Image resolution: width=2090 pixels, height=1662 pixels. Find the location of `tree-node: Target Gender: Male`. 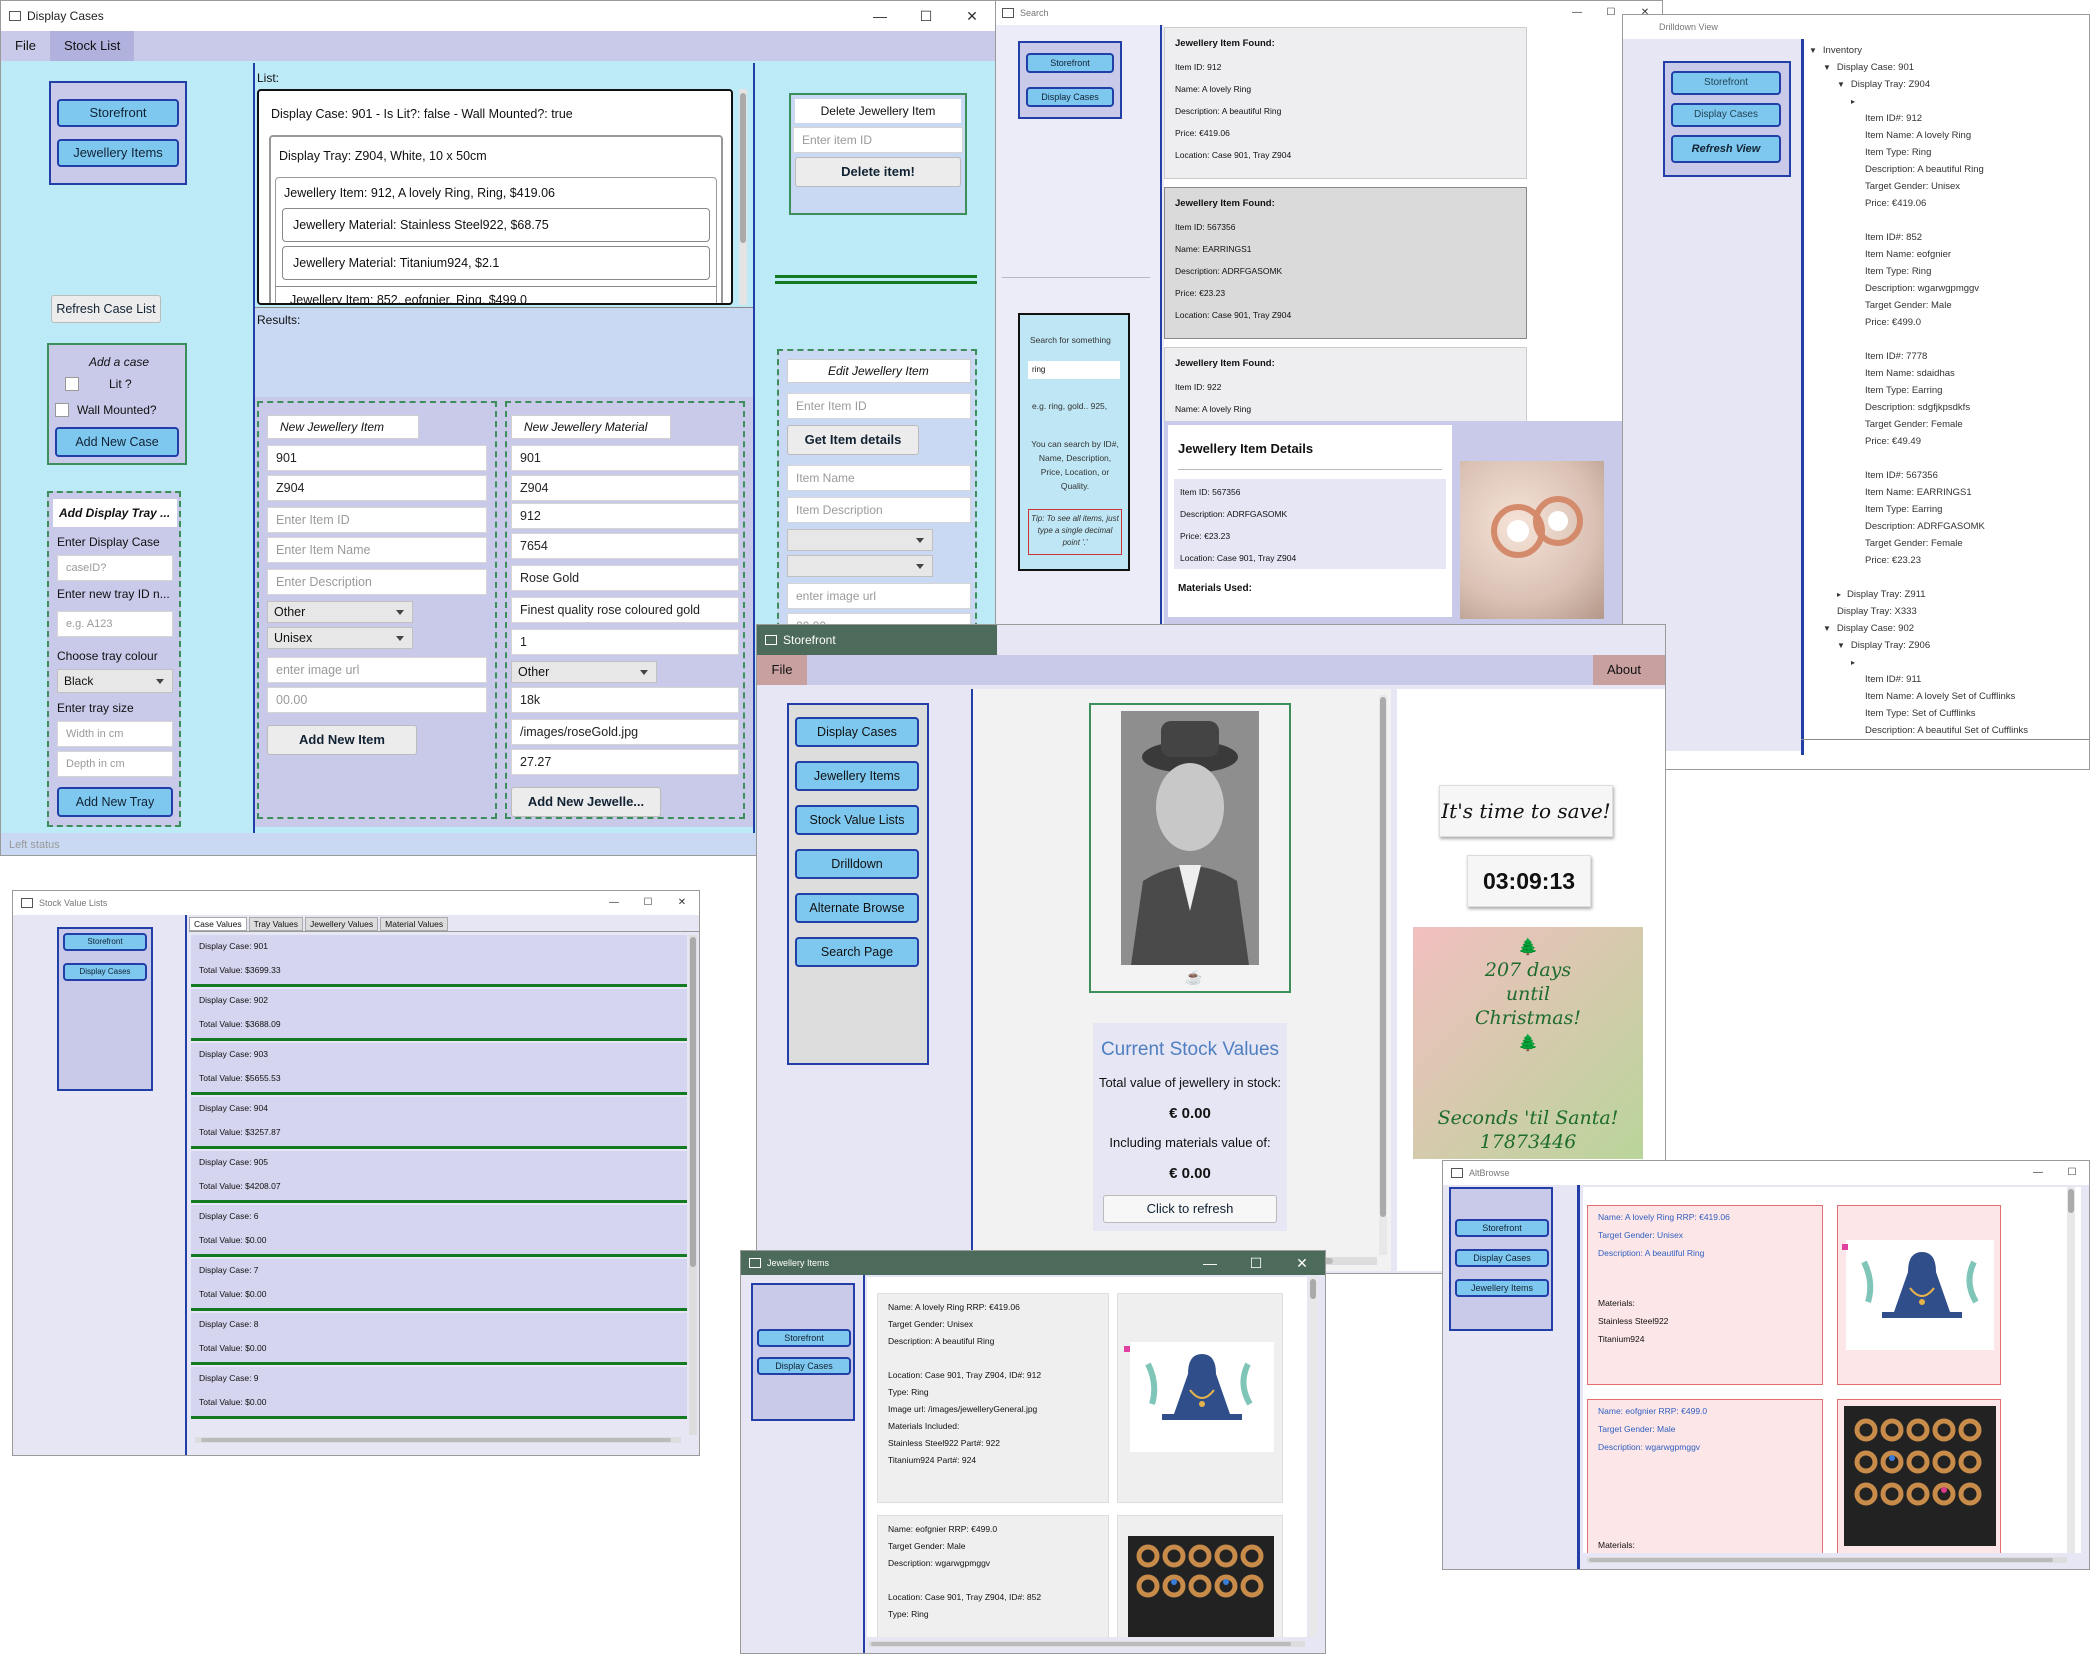

tree-node: Target Gender: Male is located at coordinates (1908, 305).